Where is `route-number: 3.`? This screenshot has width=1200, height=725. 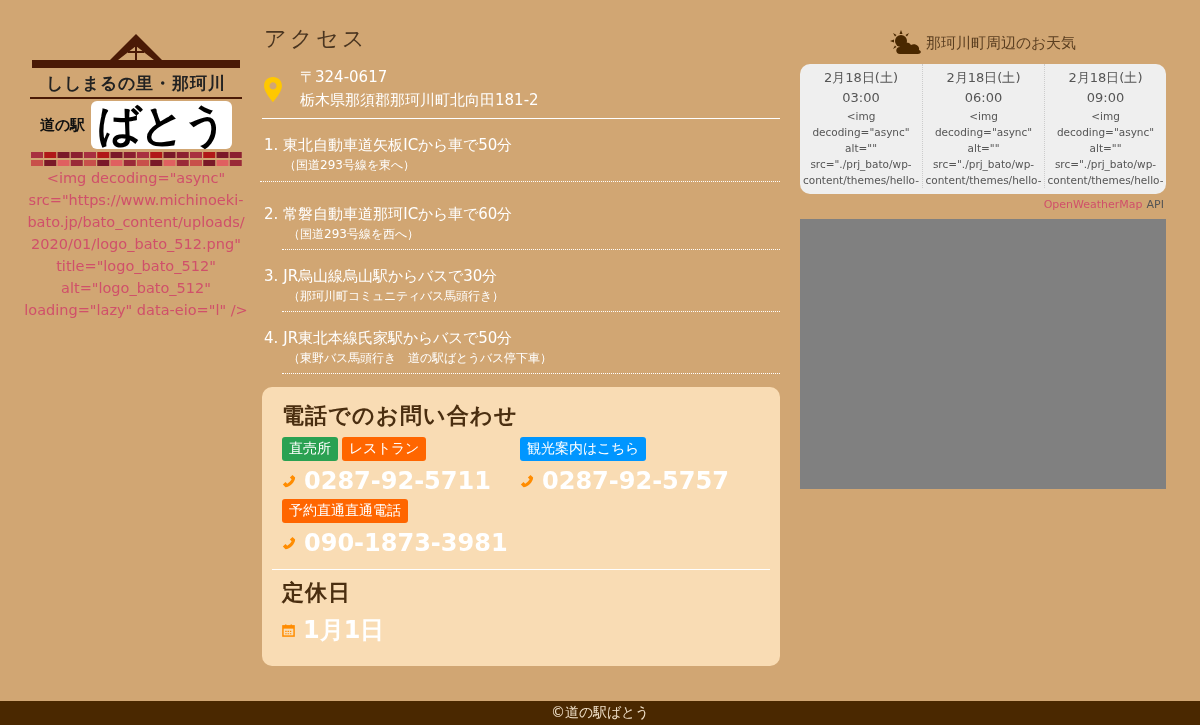 route-number: 3. is located at coordinates (271, 276).